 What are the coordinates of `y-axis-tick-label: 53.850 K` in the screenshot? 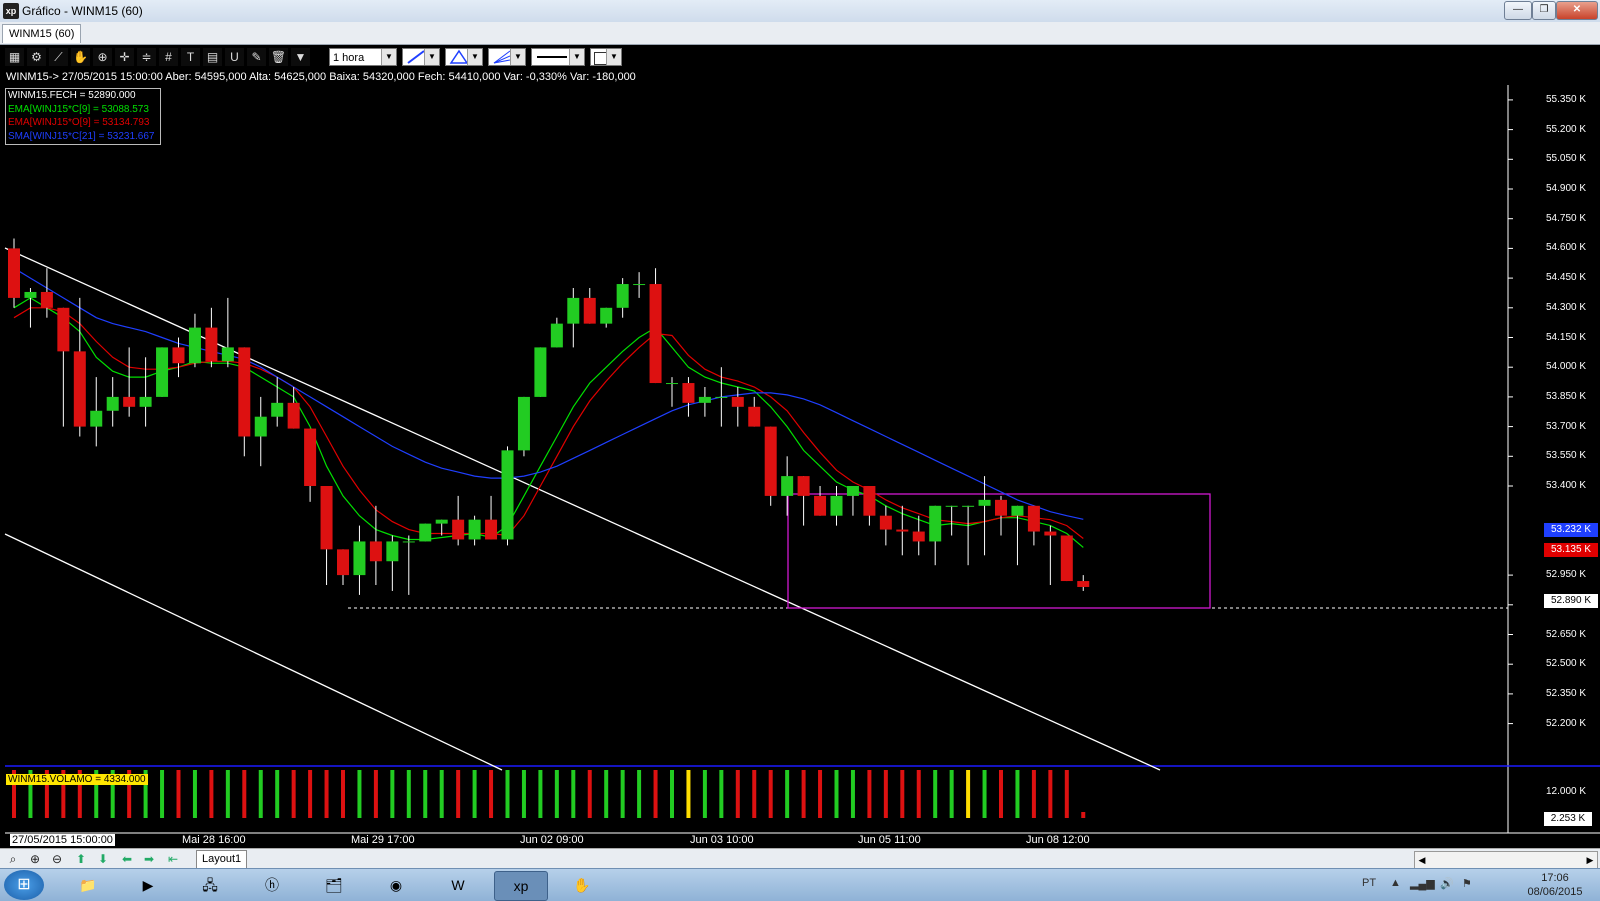 It's located at (1566, 396).